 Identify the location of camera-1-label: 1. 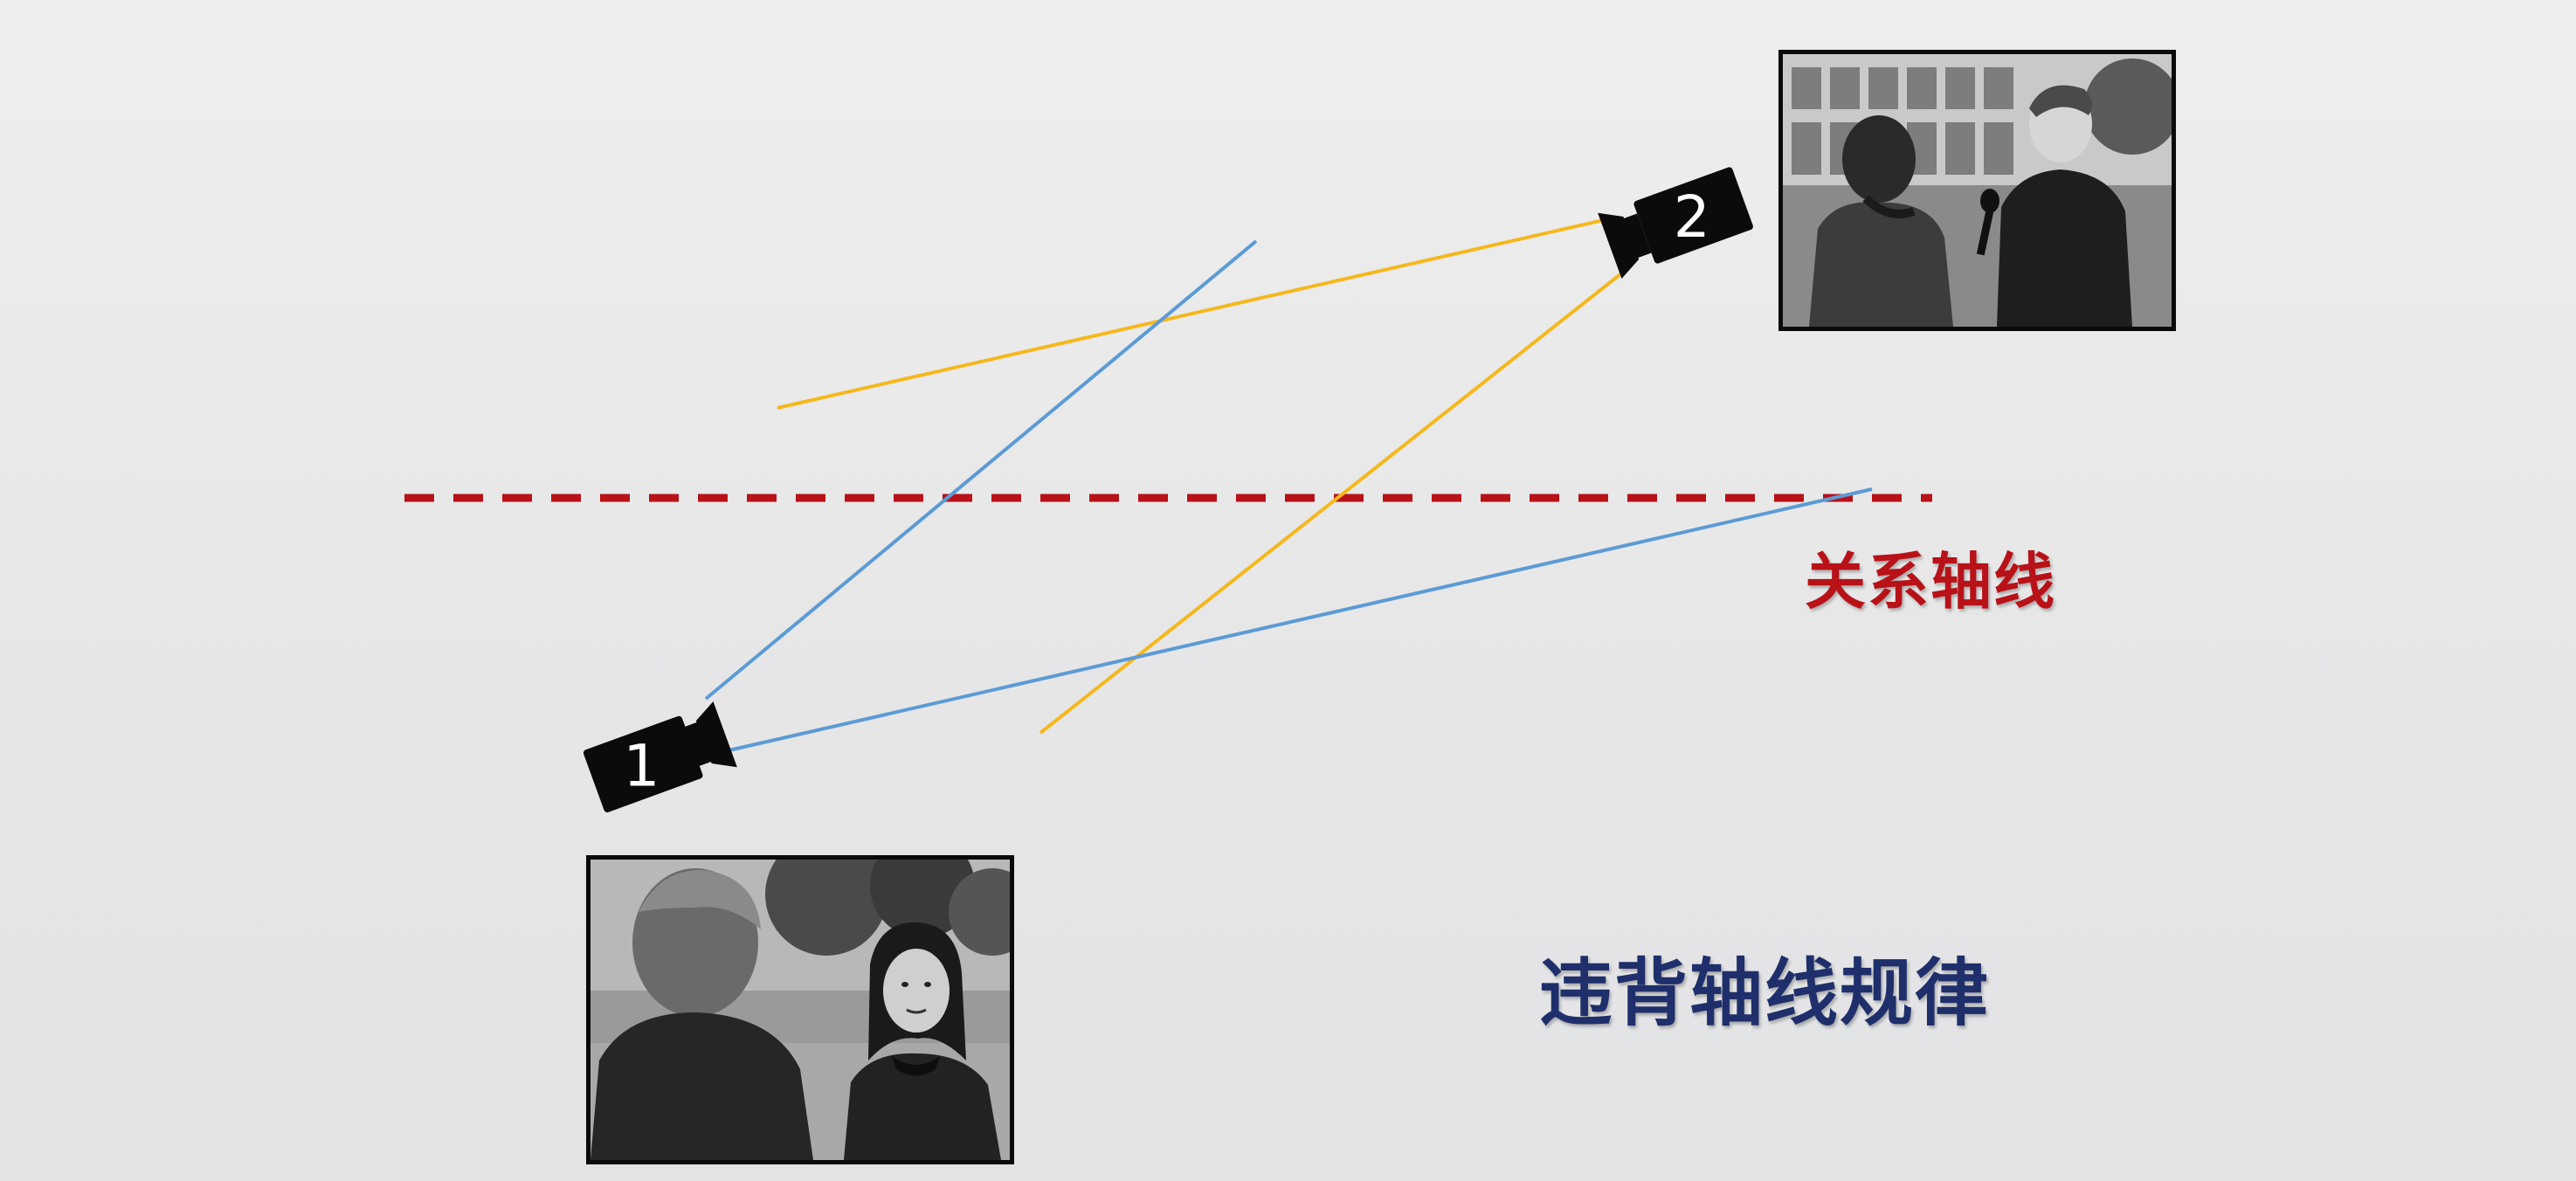
(641, 767).